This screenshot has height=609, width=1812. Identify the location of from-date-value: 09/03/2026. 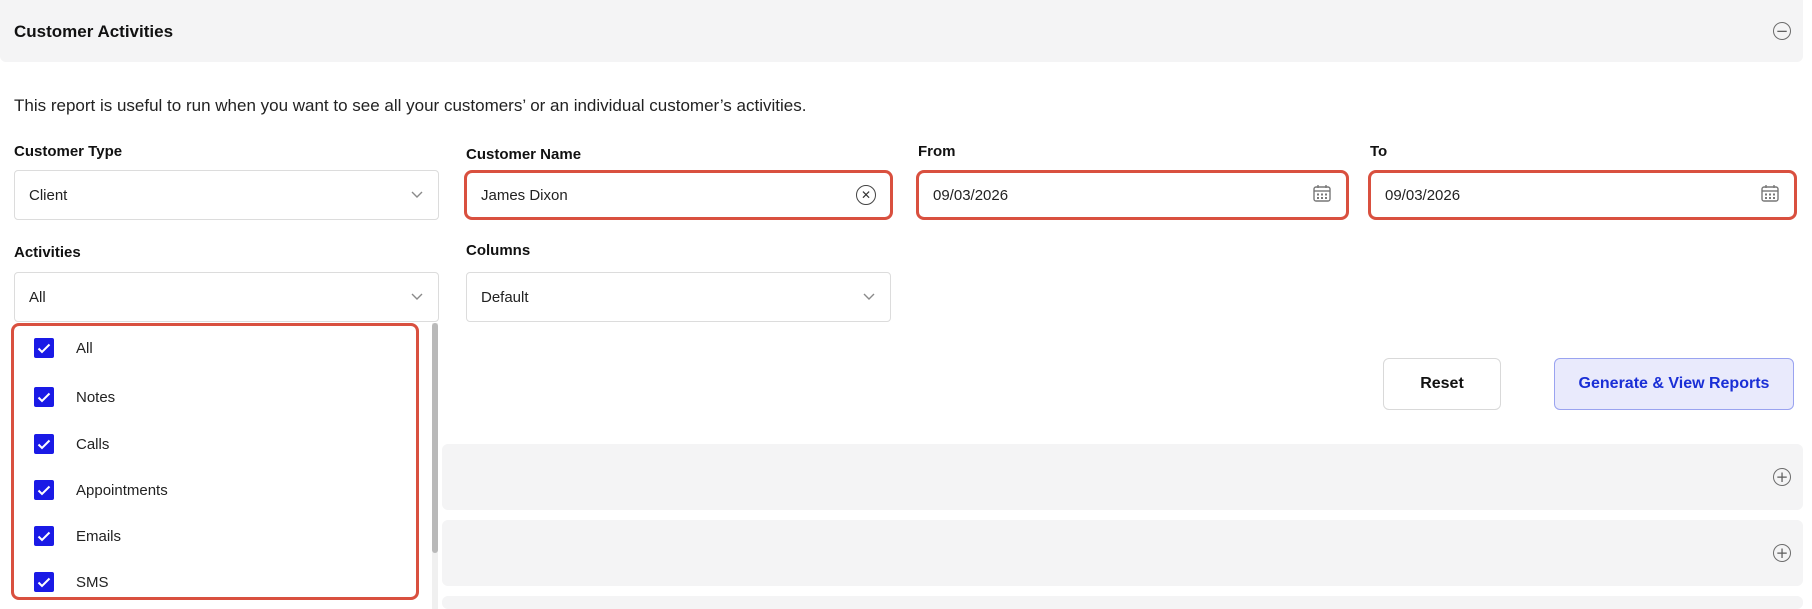
(971, 195).